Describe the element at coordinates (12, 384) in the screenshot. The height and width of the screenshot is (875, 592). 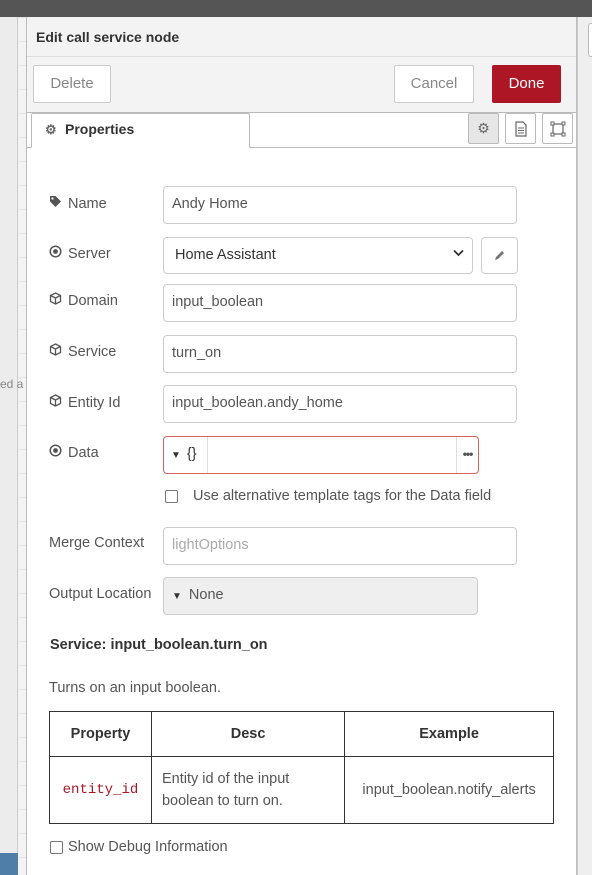
I see `workspace-node-label: ed a` at that location.